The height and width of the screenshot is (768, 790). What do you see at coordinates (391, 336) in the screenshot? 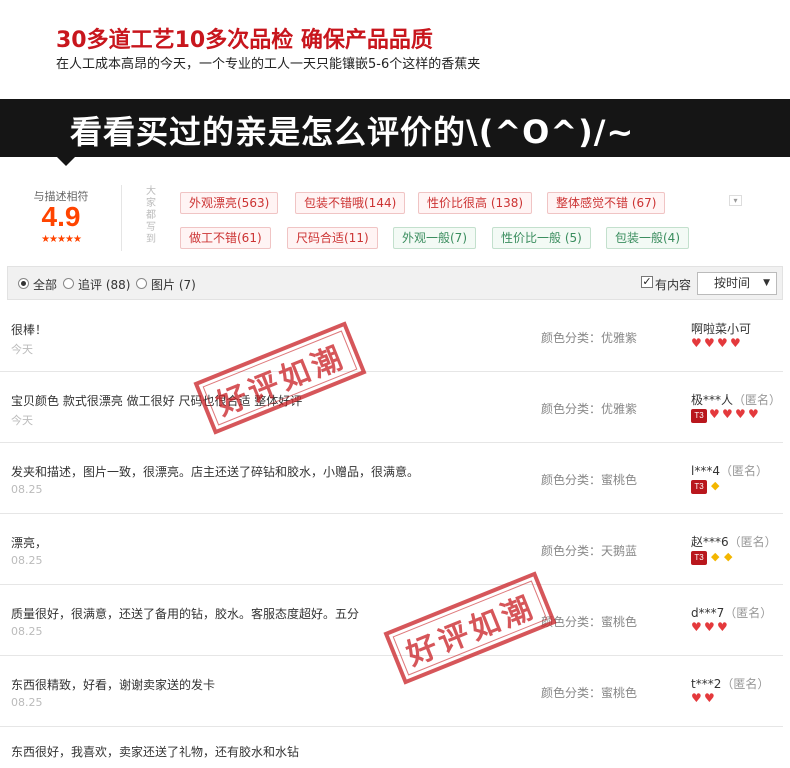
I see `review-row: 很棒！ 今天 颜色分类：优雅紫 啊啦菜小可 ♥ ♥ ♥ ♥` at bounding box center [391, 336].